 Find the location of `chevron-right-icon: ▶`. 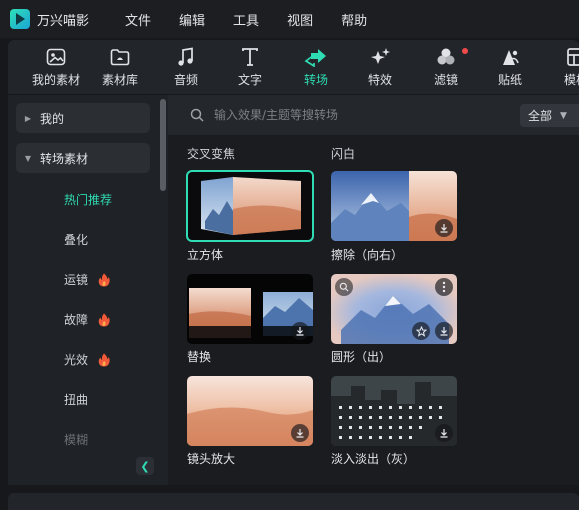

chevron-right-icon: ▶ is located at coordinates (28, 118).